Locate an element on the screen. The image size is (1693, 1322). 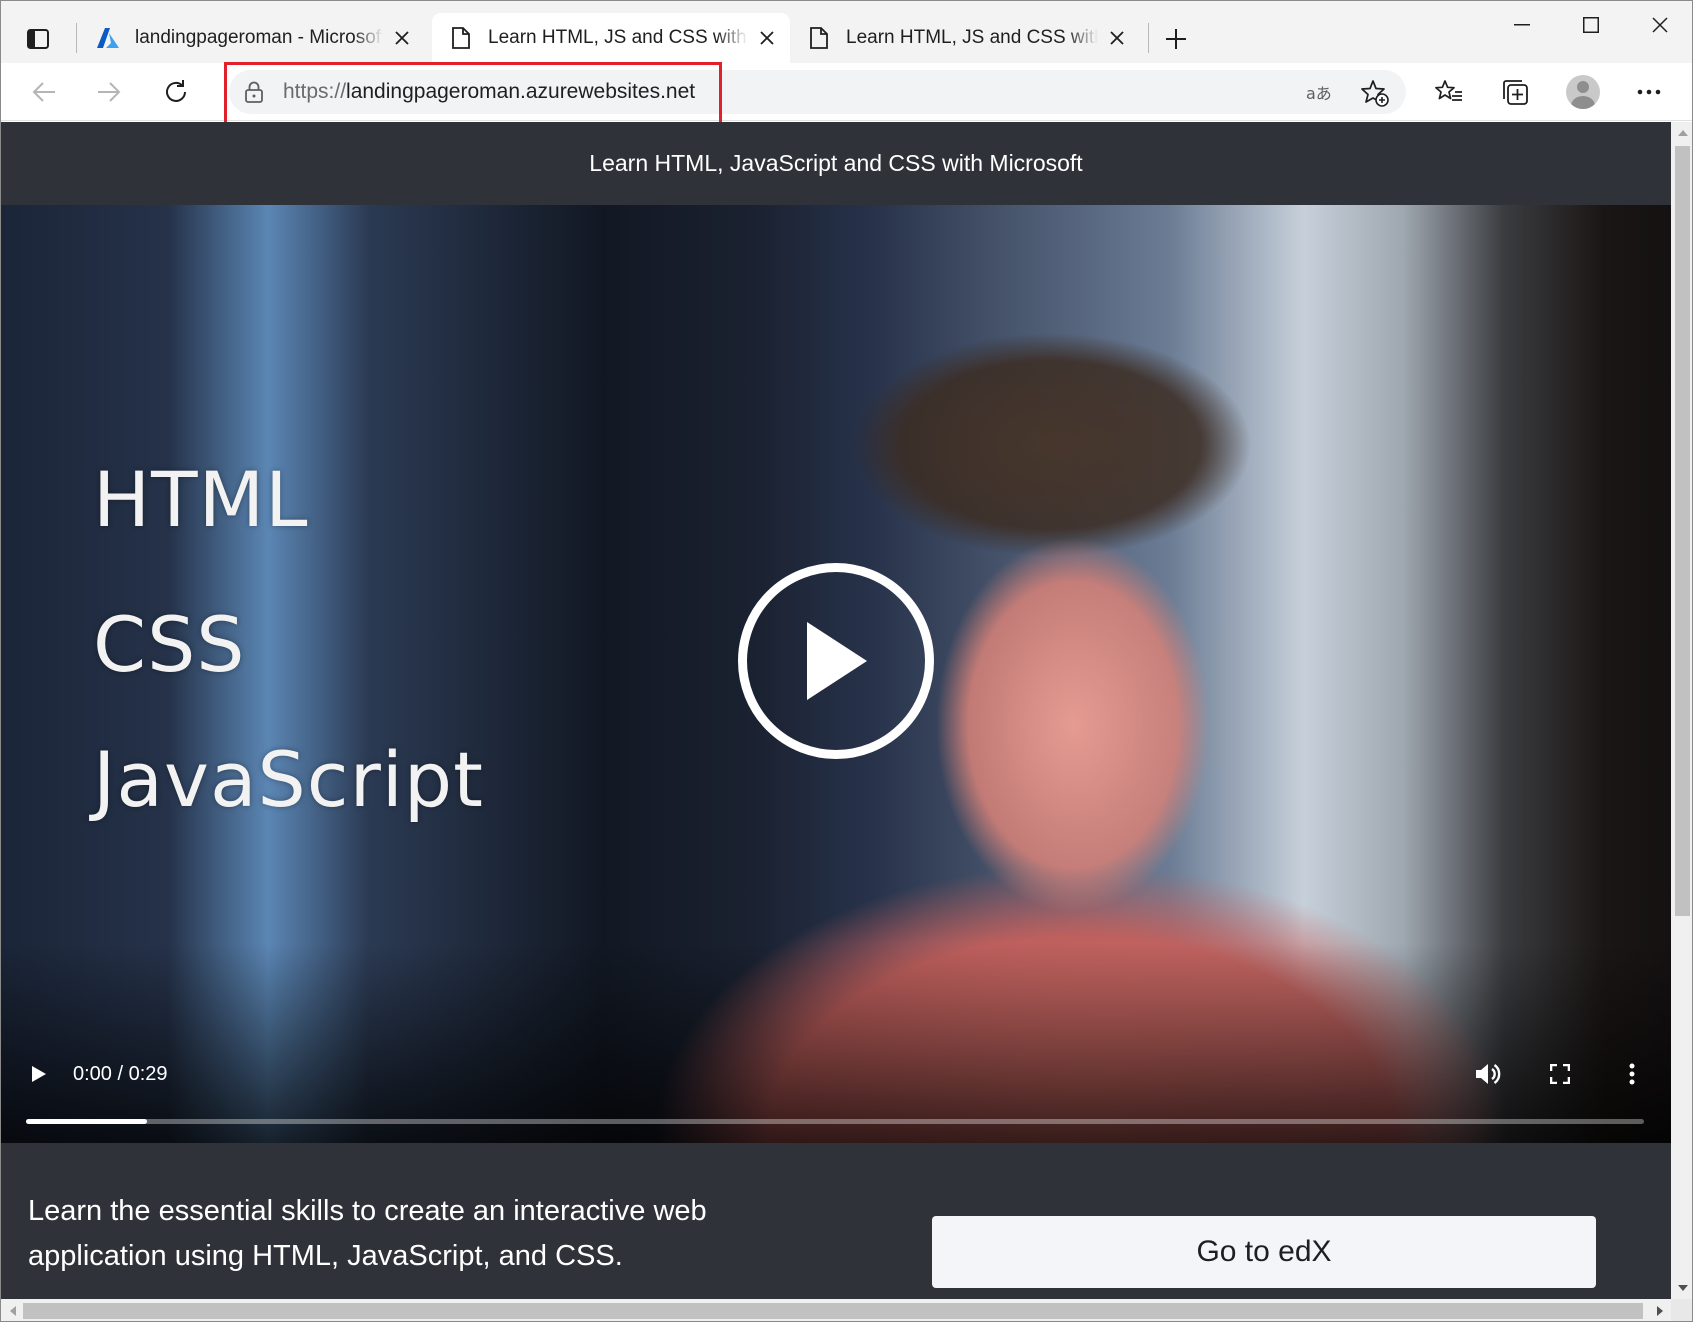
back-arrow-icon is located at coordinates (43, 92).